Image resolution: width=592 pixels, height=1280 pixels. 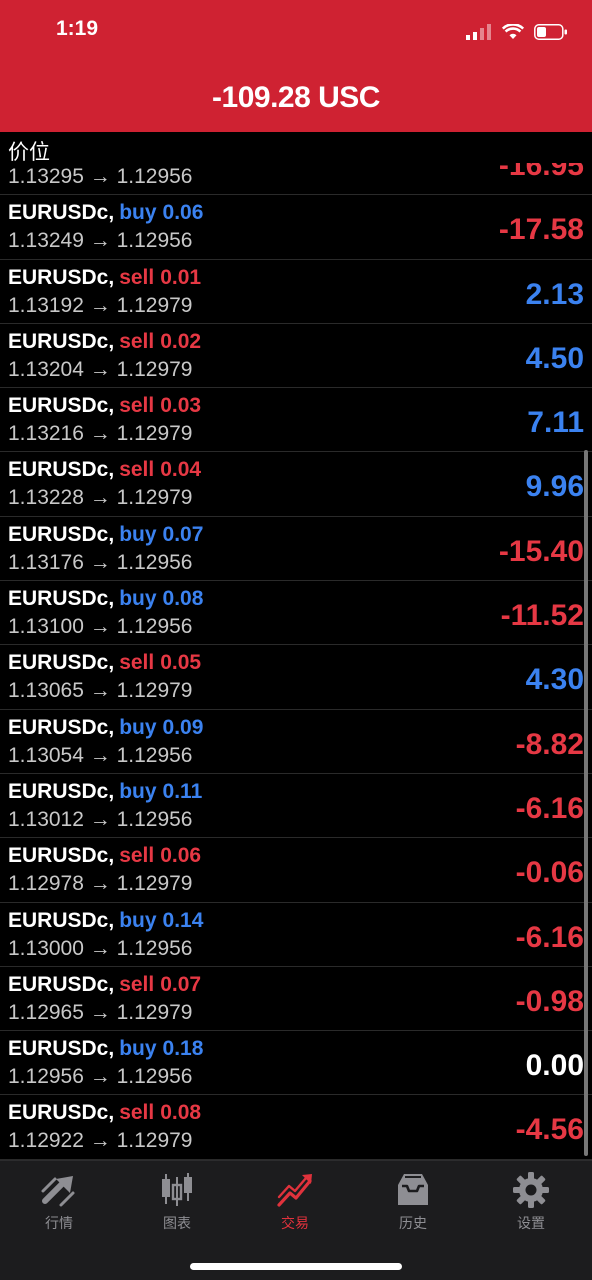 What do you see at coordinates (550, 32) in the screenshot?
I see `battery-icon` at bounding box center [550, 32].